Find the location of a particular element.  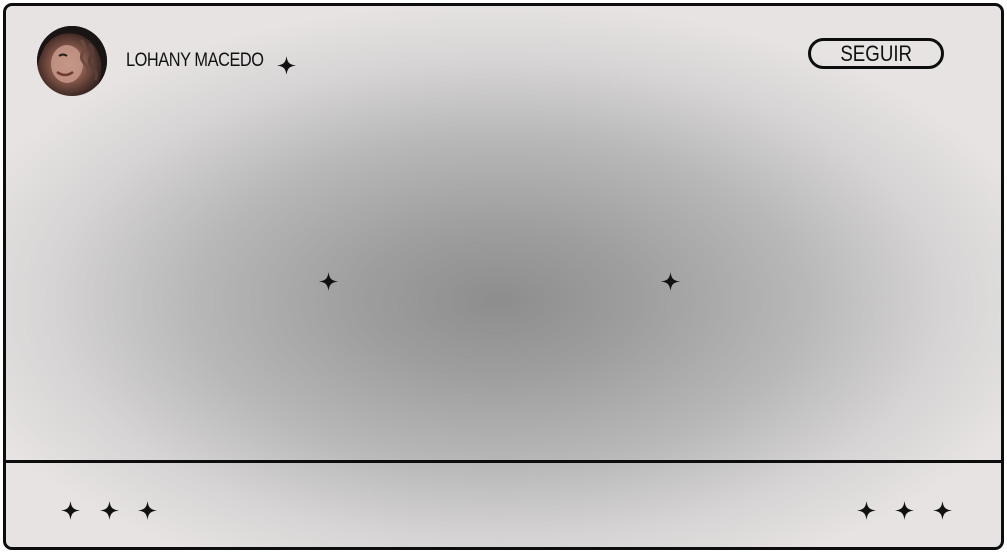

avatar-photo is located at coordinates (72, 61).